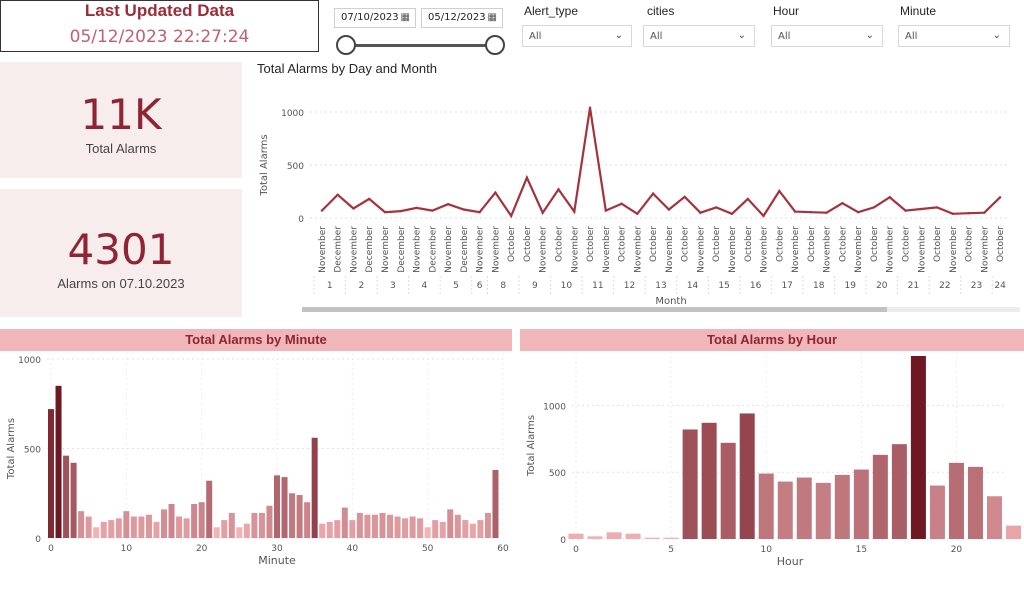  What do you see at coordinates (347, 68) in the screenshot?
I see `day-month-chart-title: Total Alarms by Day and Month` at bounding box center [347, 68].